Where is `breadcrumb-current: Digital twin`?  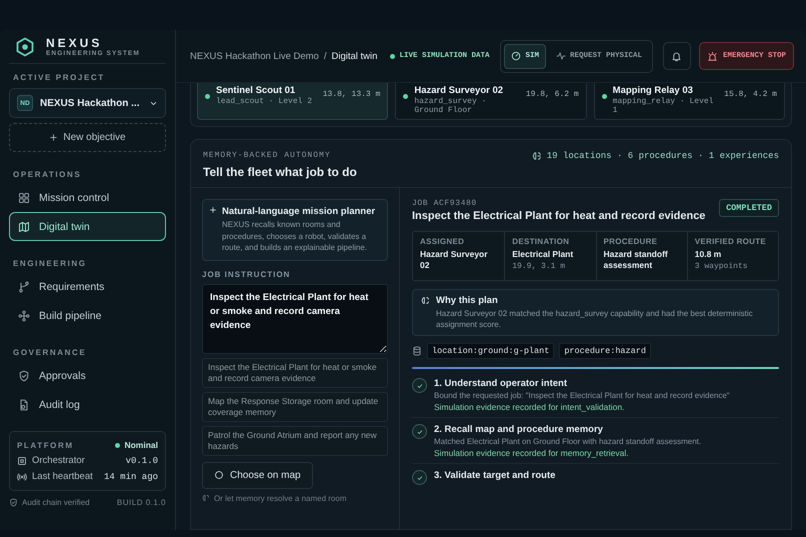 breadcrumb-current: Digital twin is located at coordinates (354, 56).